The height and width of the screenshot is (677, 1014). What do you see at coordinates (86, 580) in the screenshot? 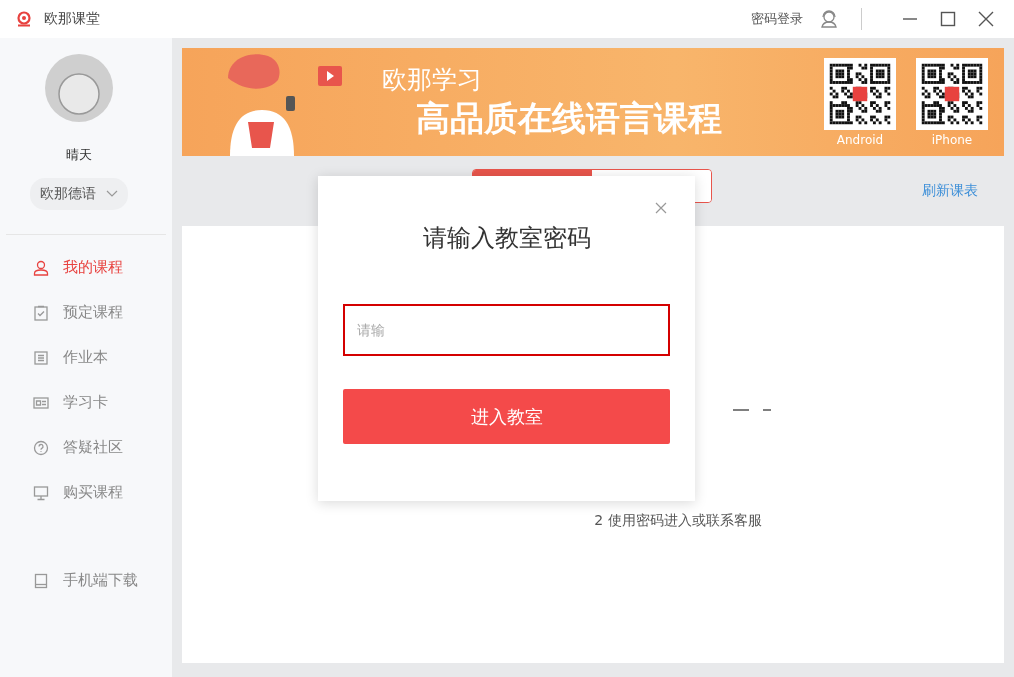
I see `mobile-download-item: 手机端下载` at bounding box center [86, 580].